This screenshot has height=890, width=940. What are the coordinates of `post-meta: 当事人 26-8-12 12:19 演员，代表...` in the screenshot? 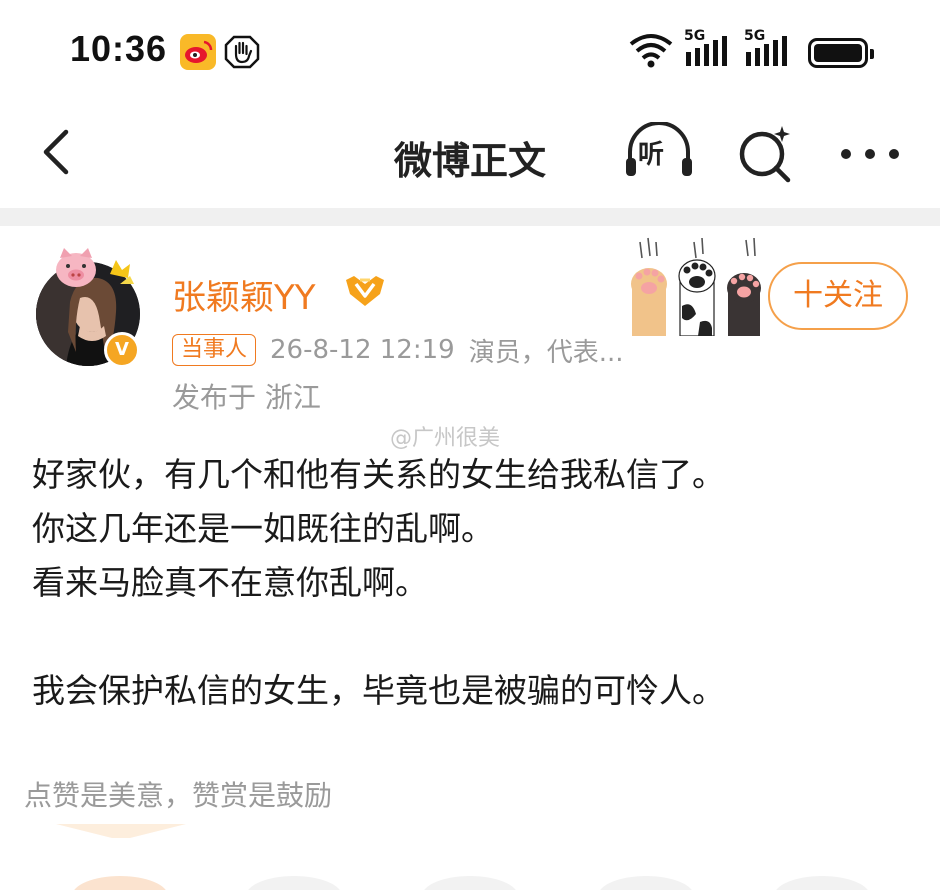 It's located at (397, 350).